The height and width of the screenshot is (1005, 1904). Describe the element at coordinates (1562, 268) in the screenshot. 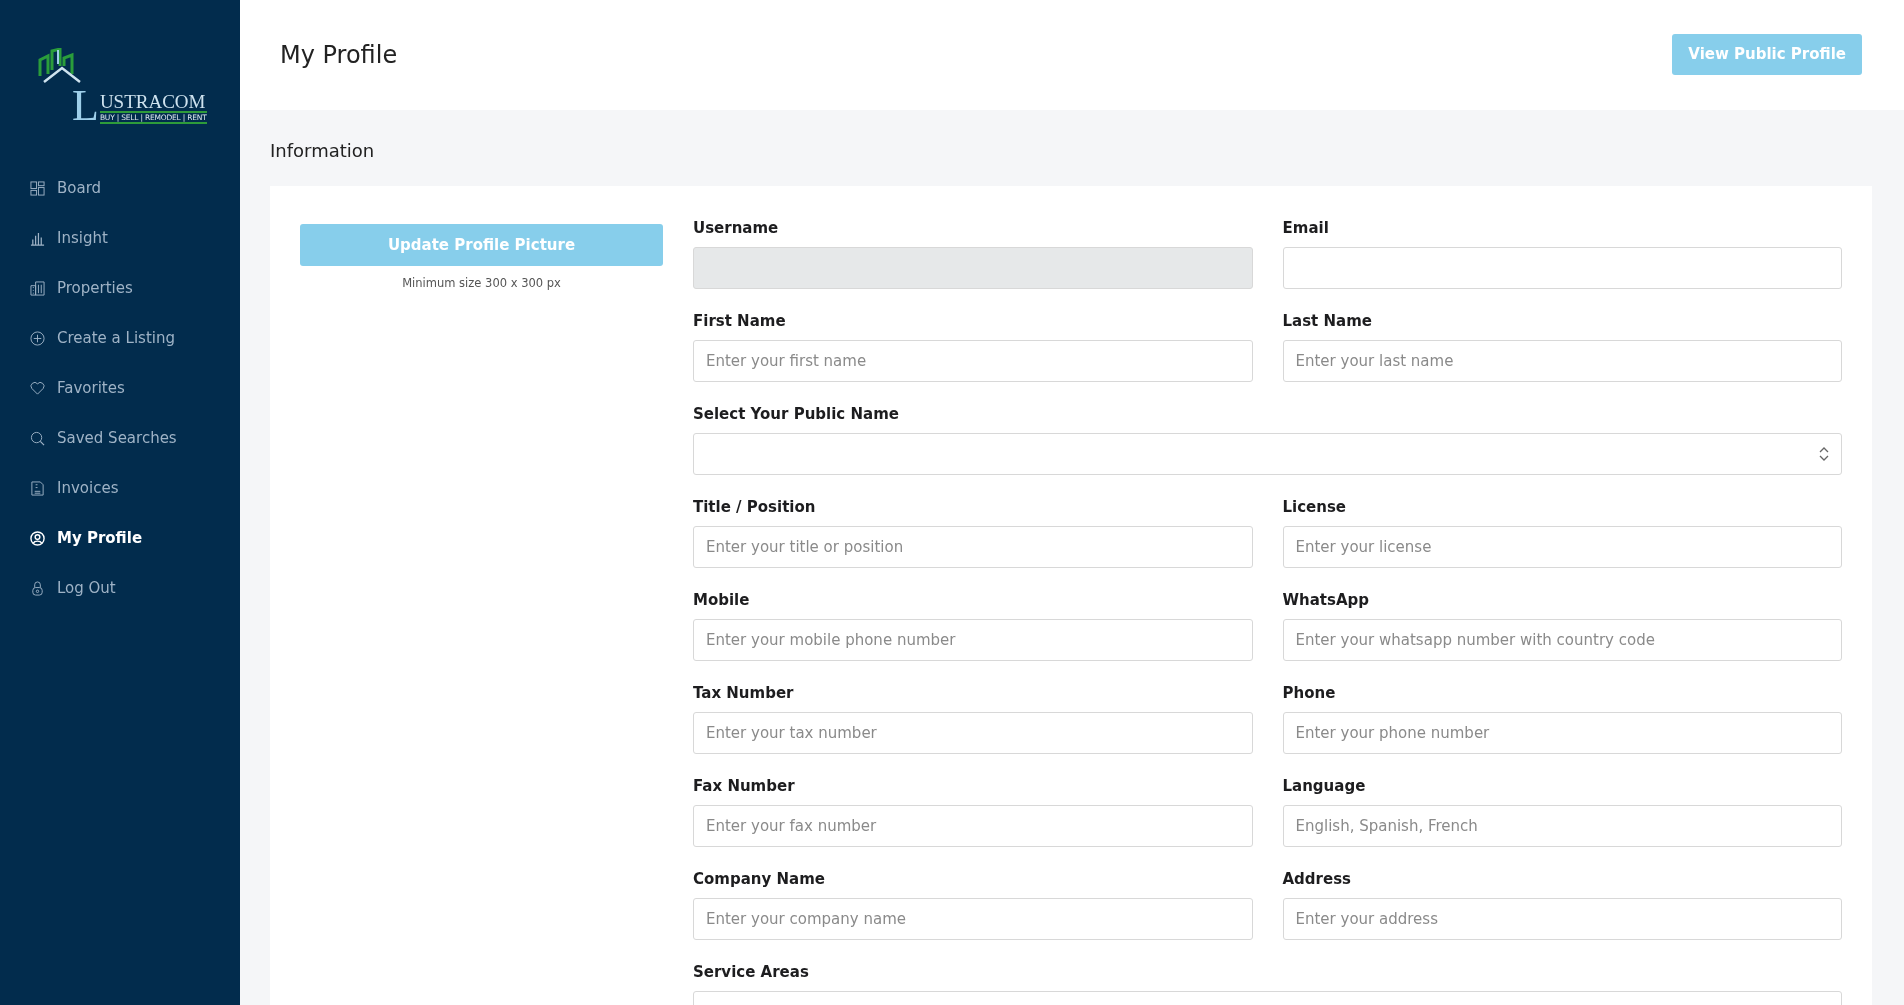

I see `input-field` at that location.